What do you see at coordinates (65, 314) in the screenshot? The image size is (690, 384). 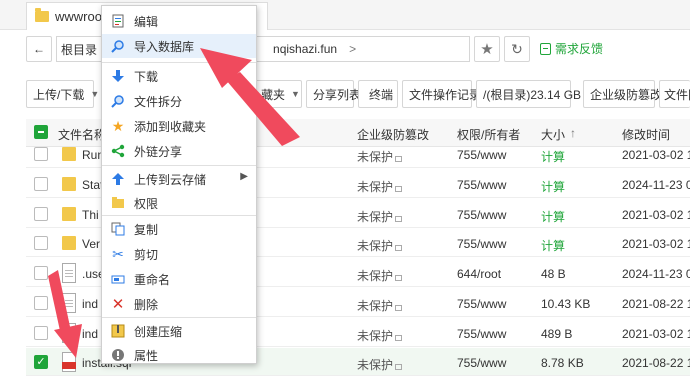 I see `arrow-to-sql-file` at bounding box center [65, 314].